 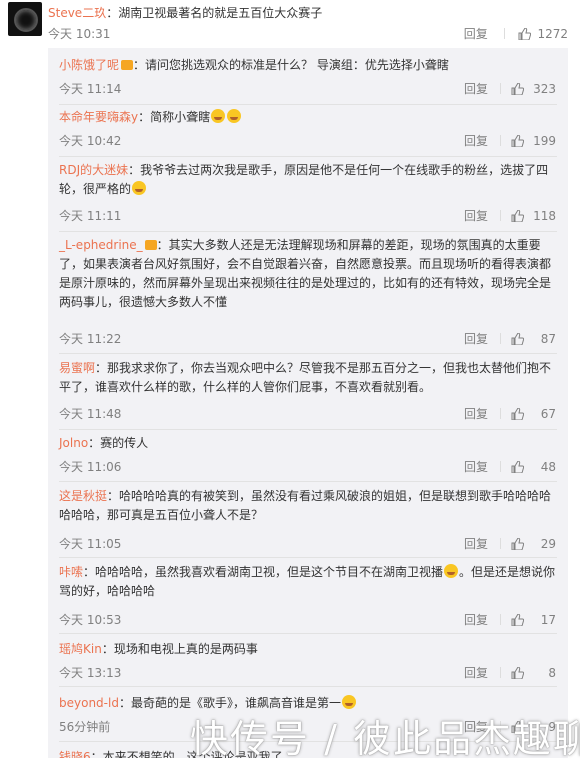 What do you see at coordinates (385, 739) in the screenshot?
I see `watermark-text: 快传号 / 彼此品杰趣聊` at bounding box center [385, 739].